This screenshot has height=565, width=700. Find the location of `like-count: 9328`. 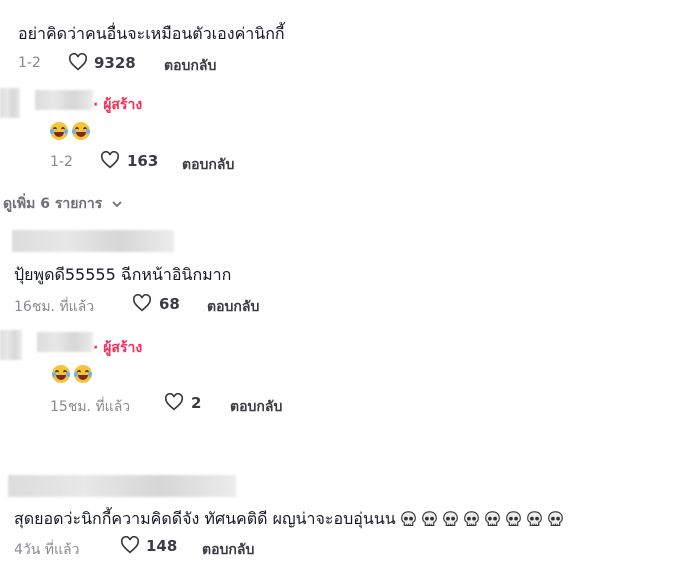

like-count: 9328 is located at coordinates (115, 63).